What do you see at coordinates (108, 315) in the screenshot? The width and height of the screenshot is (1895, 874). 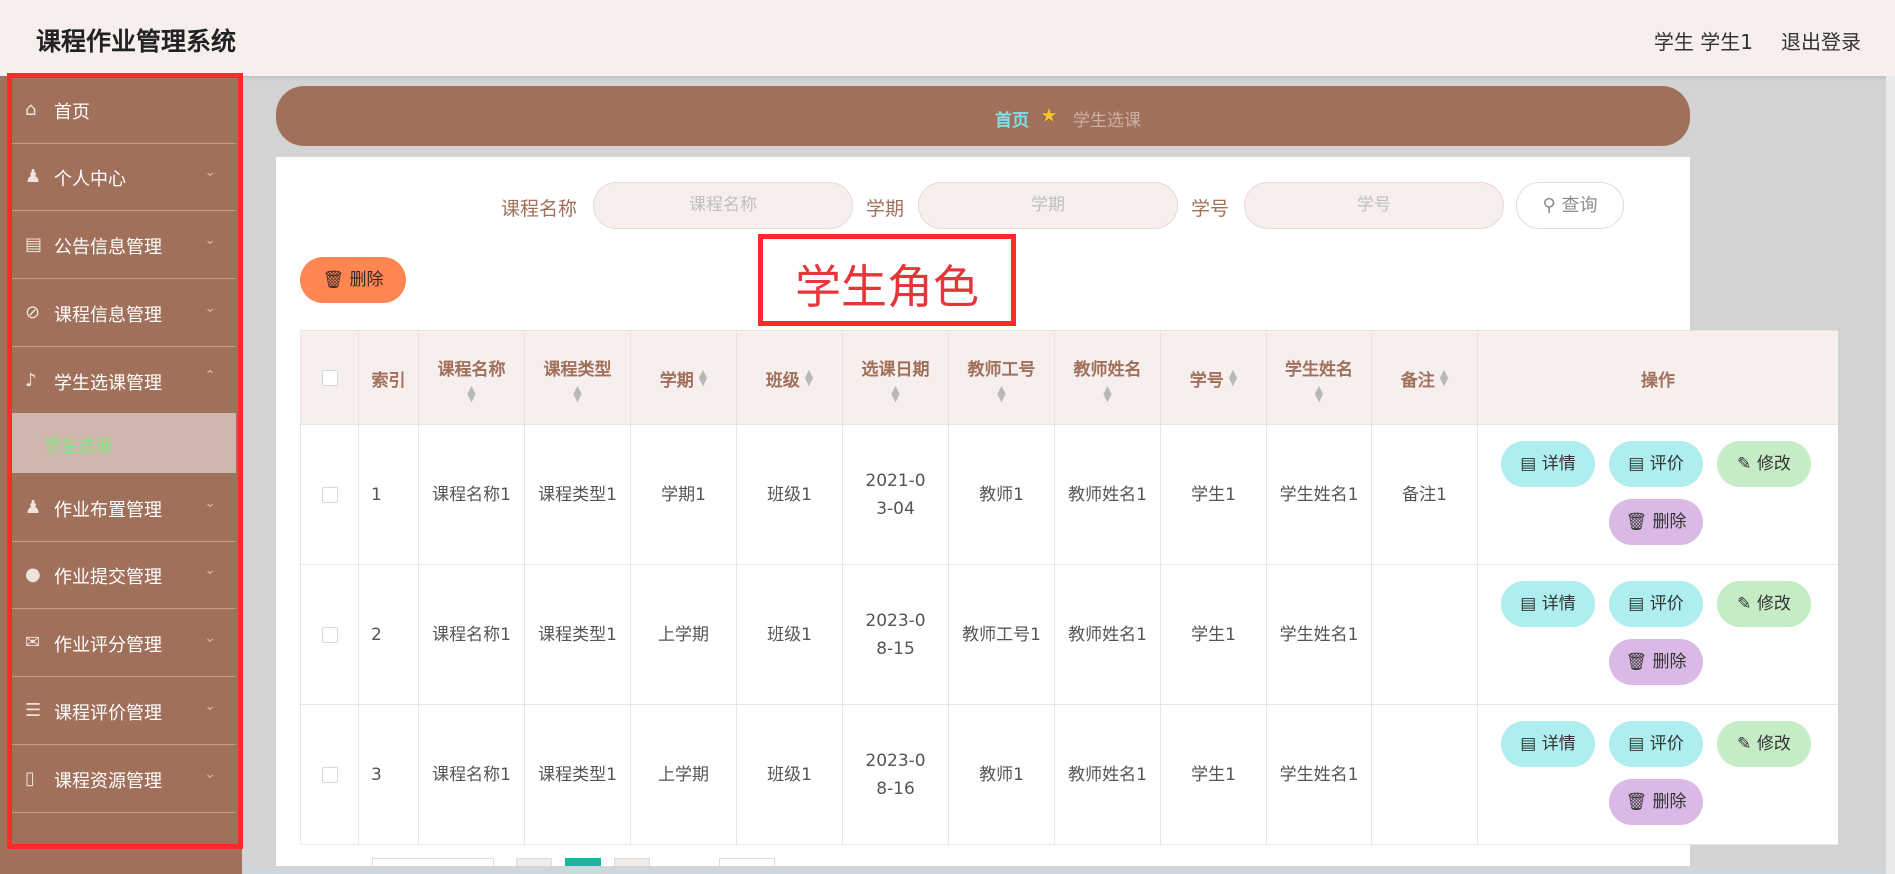 I see `sidebar-item-label: 课程信息管理` at bounding box center [108, 315].